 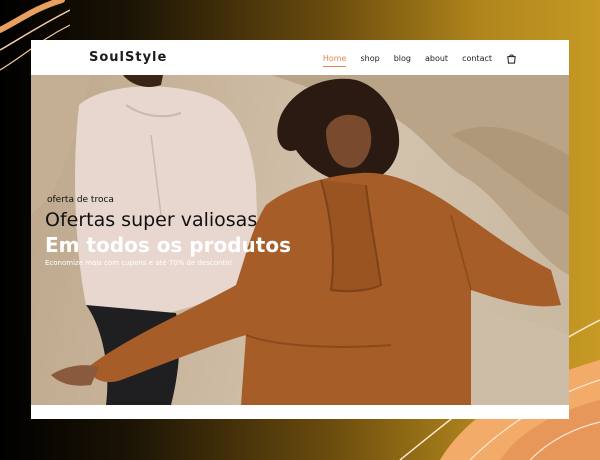 I want to click on hero-headline: Ofertas super valiosas, so click(x=151, y=220).